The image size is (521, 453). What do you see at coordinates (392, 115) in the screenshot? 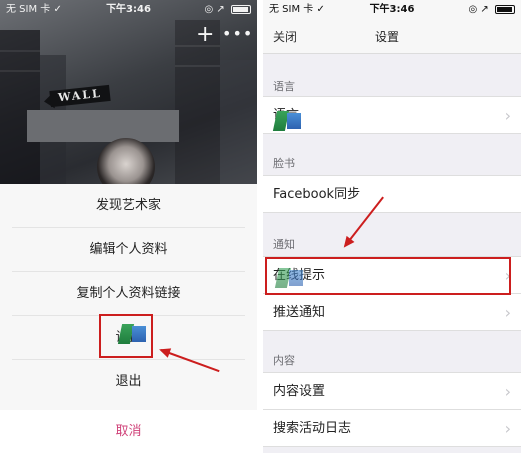
I see `settings-row-language: 语言 ›` at bounding box center [392, 115].